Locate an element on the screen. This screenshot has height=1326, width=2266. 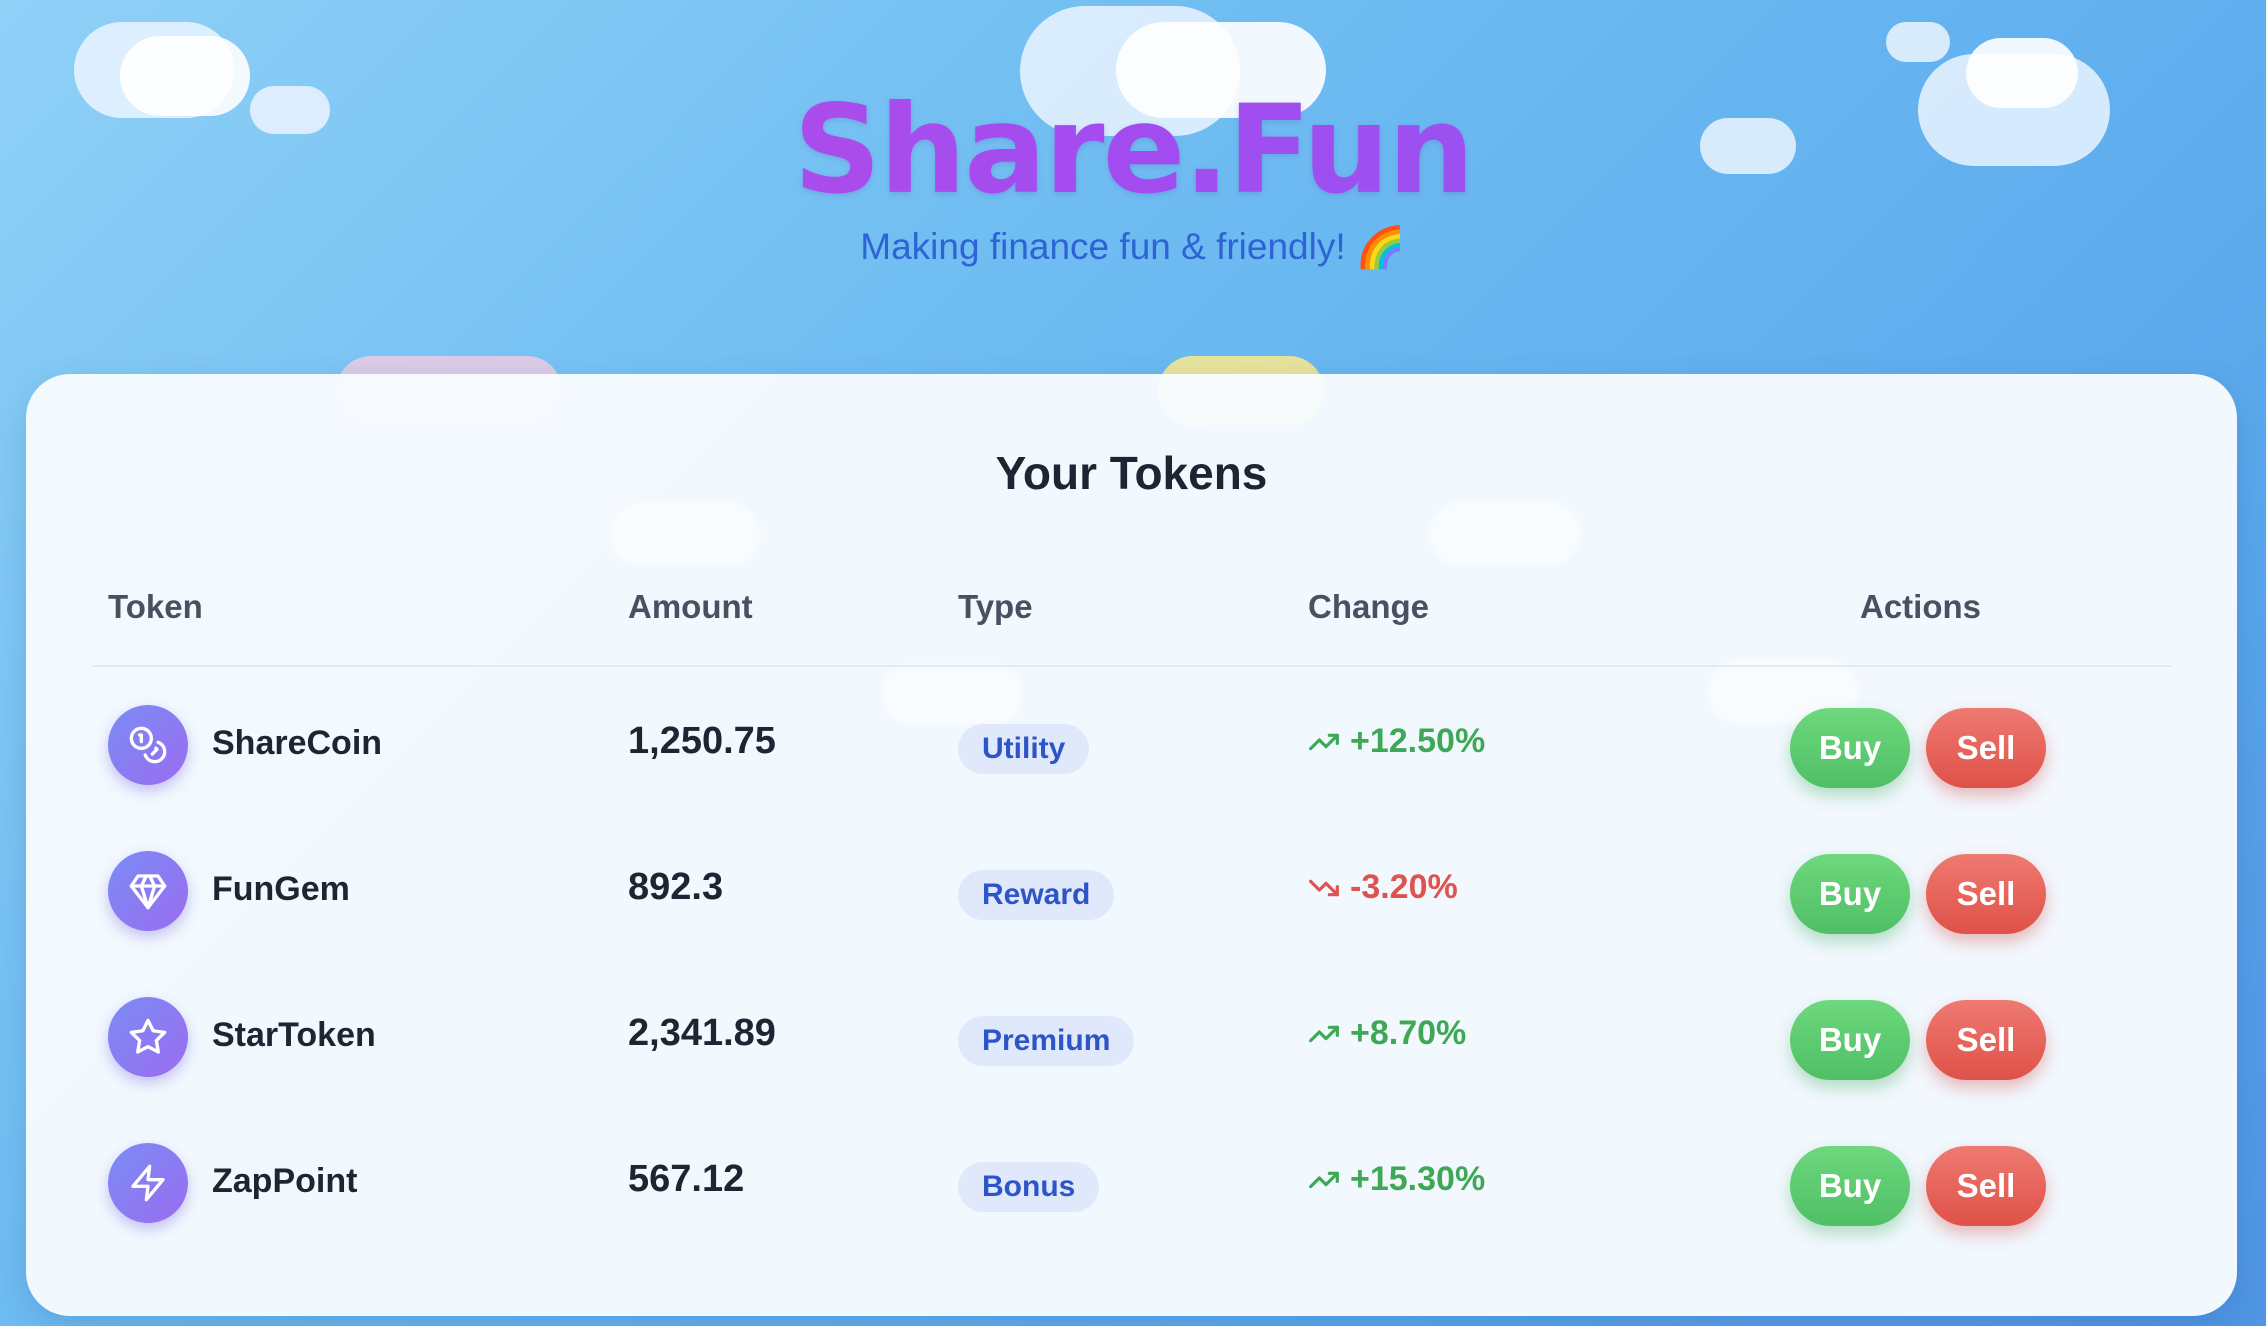
column-header-change: Change is located at coordinates (1369, 606).